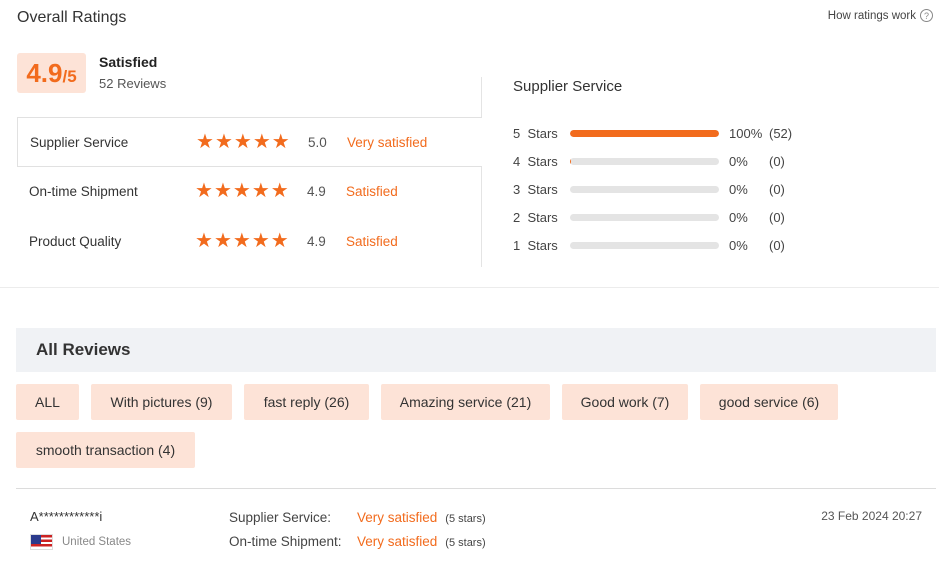 This screenshot has width=939, height=563. Describe the element at coordinates (568, 86) in the screenshot. I see `supplier-service-title: Supplier Service` at that location.